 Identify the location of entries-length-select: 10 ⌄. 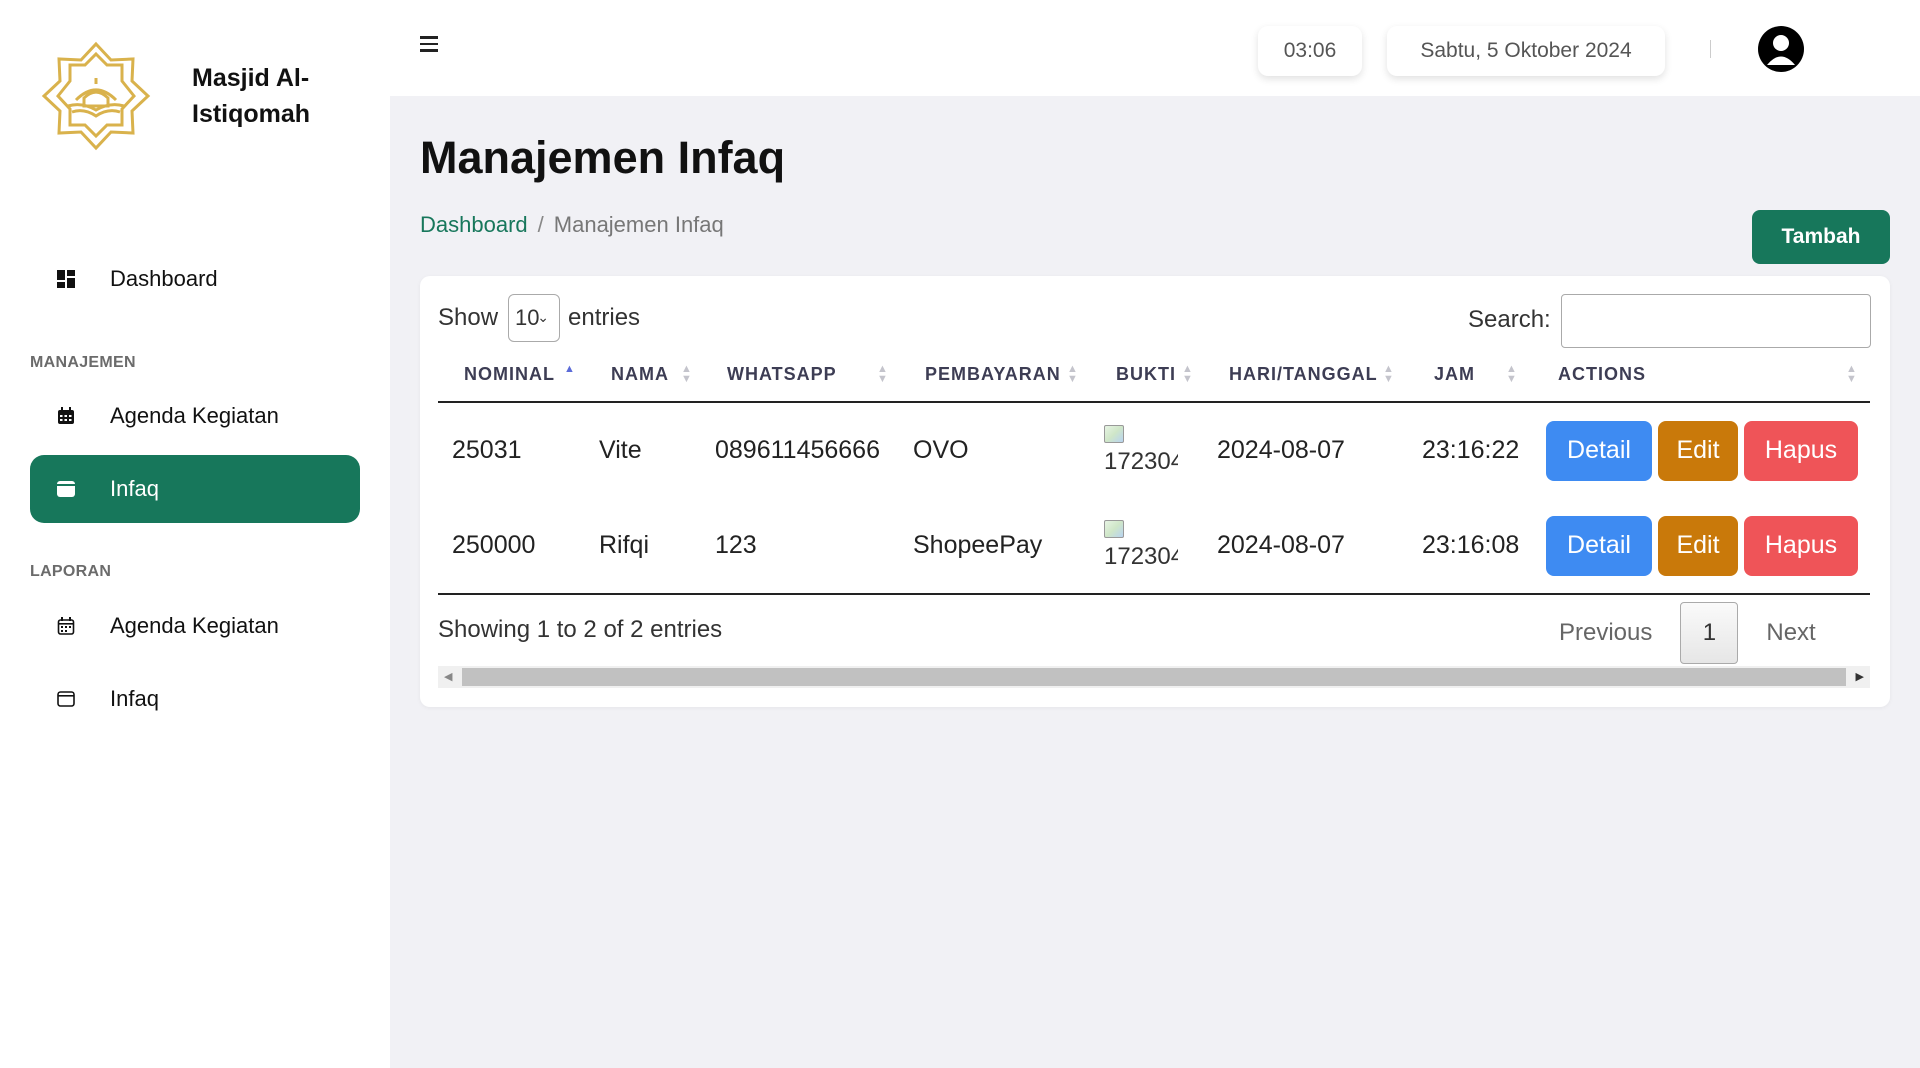
(534, 318).